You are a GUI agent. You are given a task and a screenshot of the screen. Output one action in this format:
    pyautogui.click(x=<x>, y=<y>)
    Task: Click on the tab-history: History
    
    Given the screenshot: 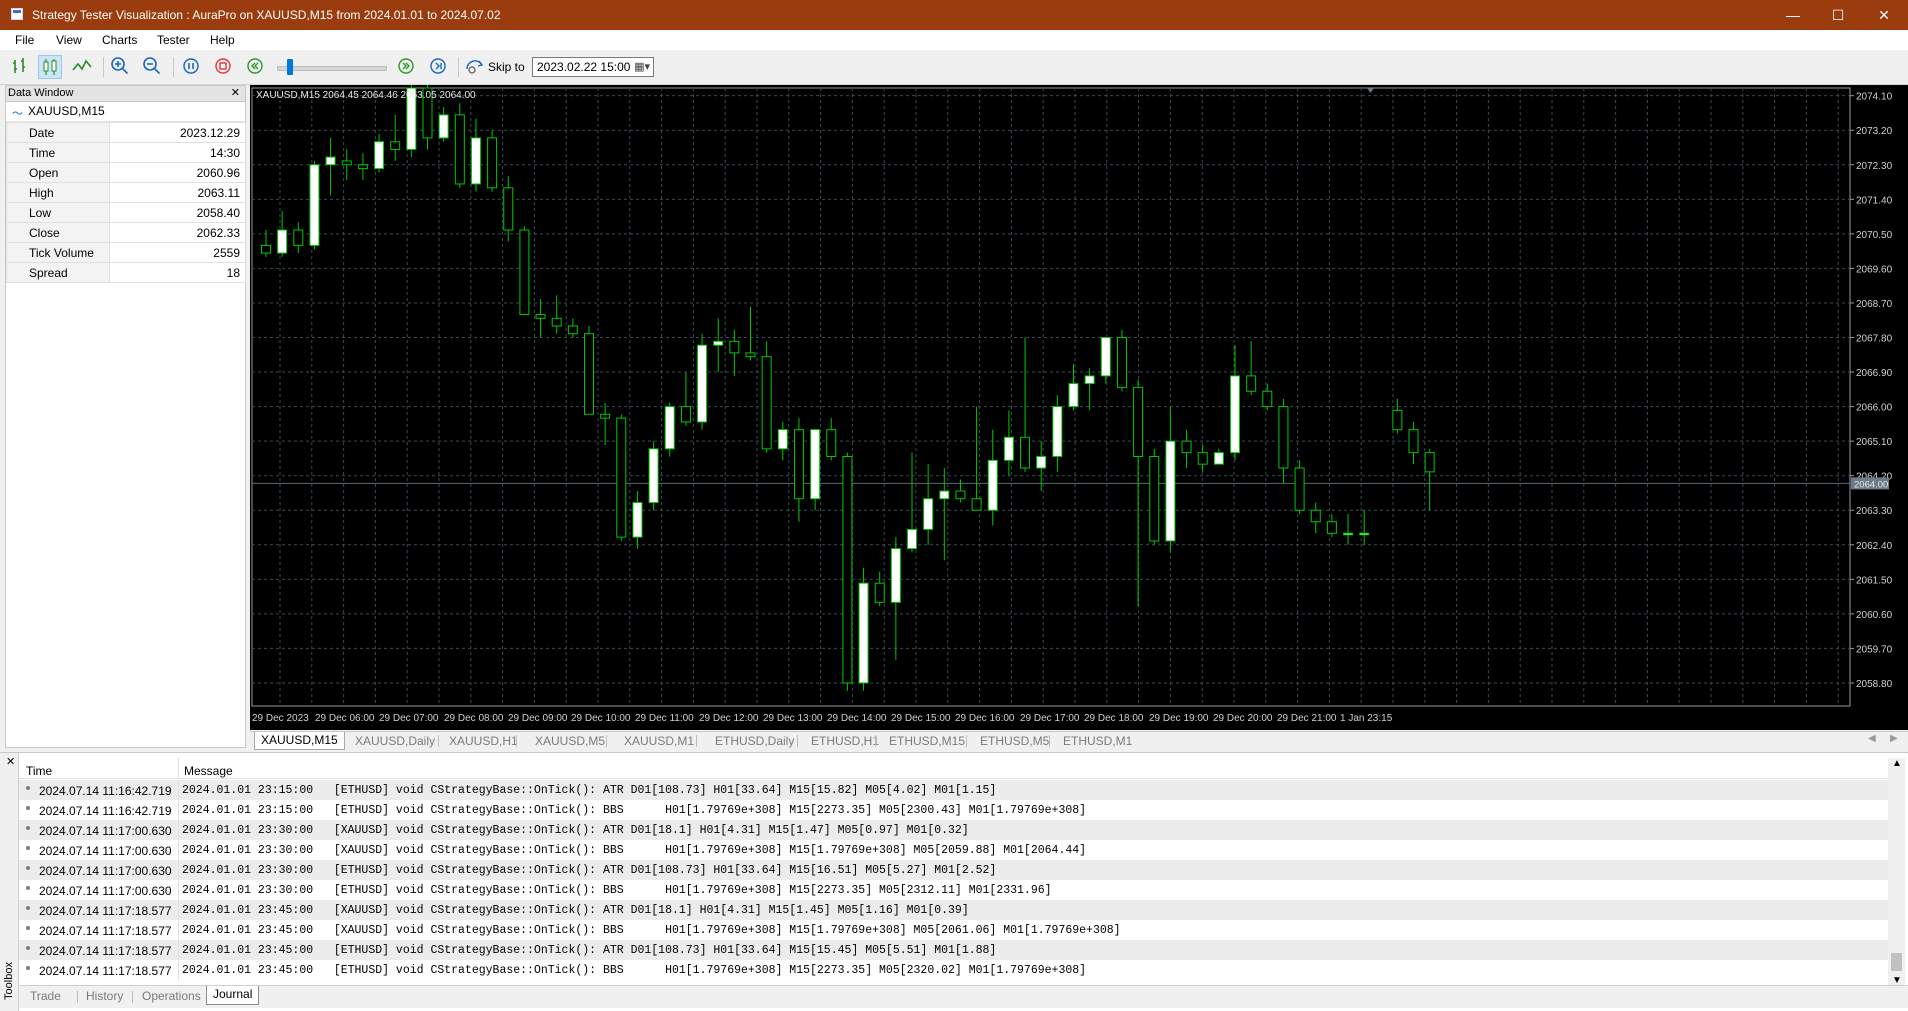 What is the action you would take?
    pyautogui.click(x=104, y=996)
    